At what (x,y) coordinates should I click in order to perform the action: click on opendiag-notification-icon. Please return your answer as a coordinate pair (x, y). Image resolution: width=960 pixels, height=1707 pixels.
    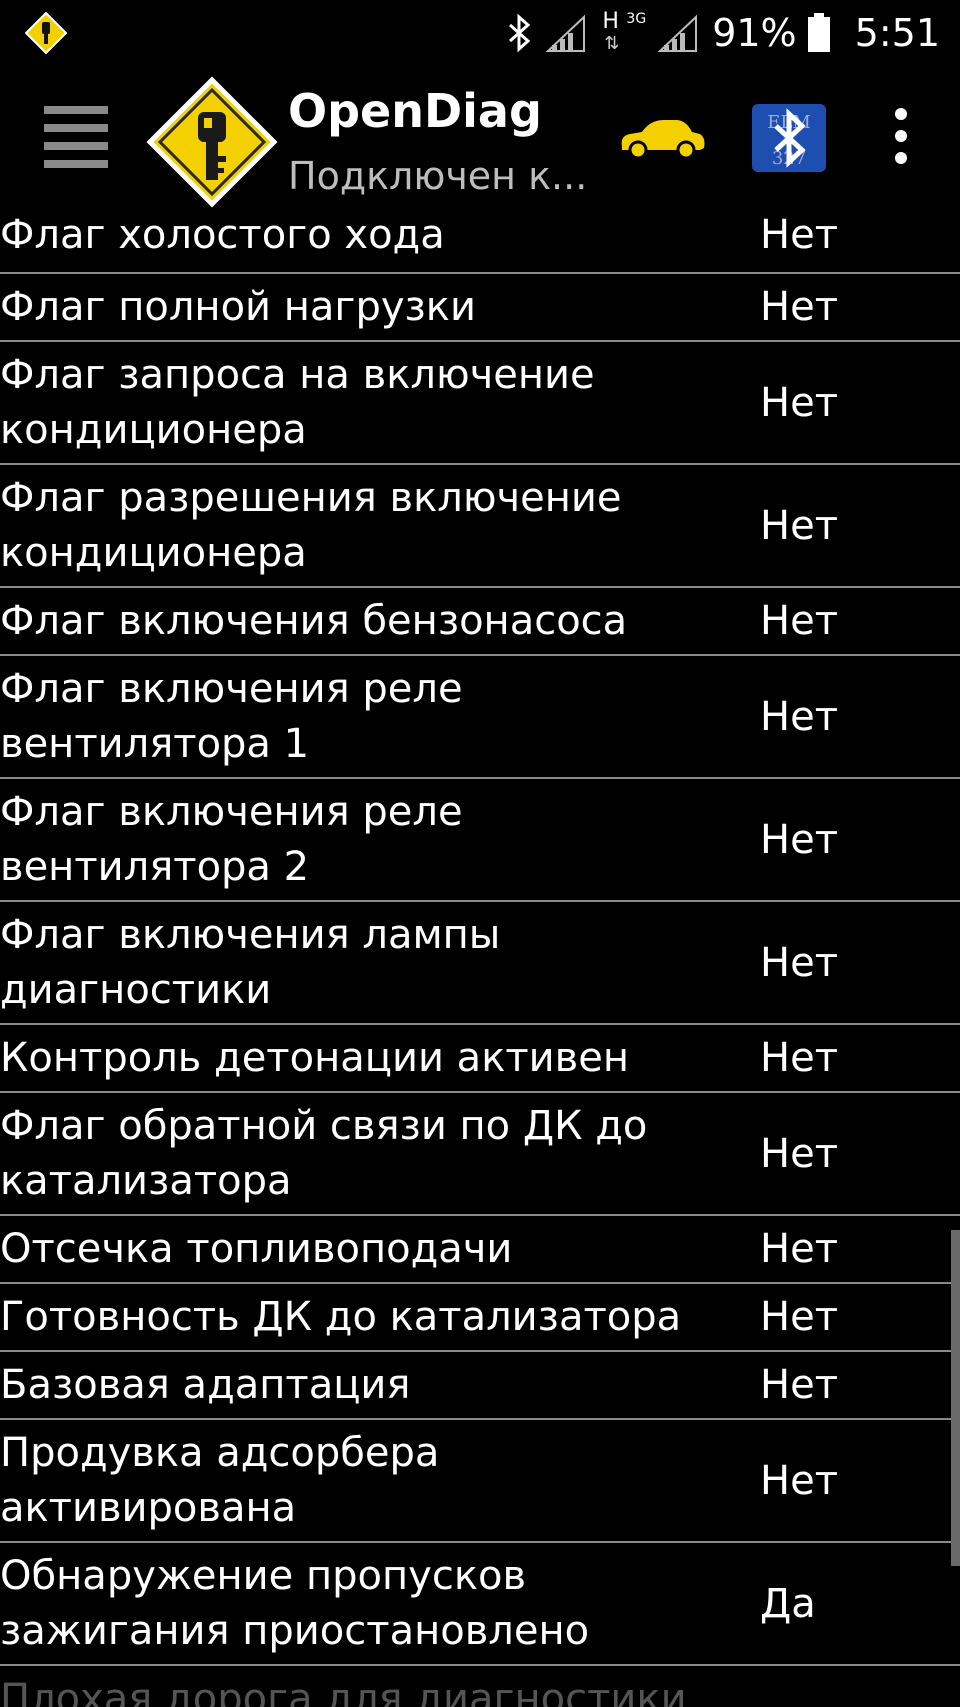
    Looking at the image, I should click on (46, 33).